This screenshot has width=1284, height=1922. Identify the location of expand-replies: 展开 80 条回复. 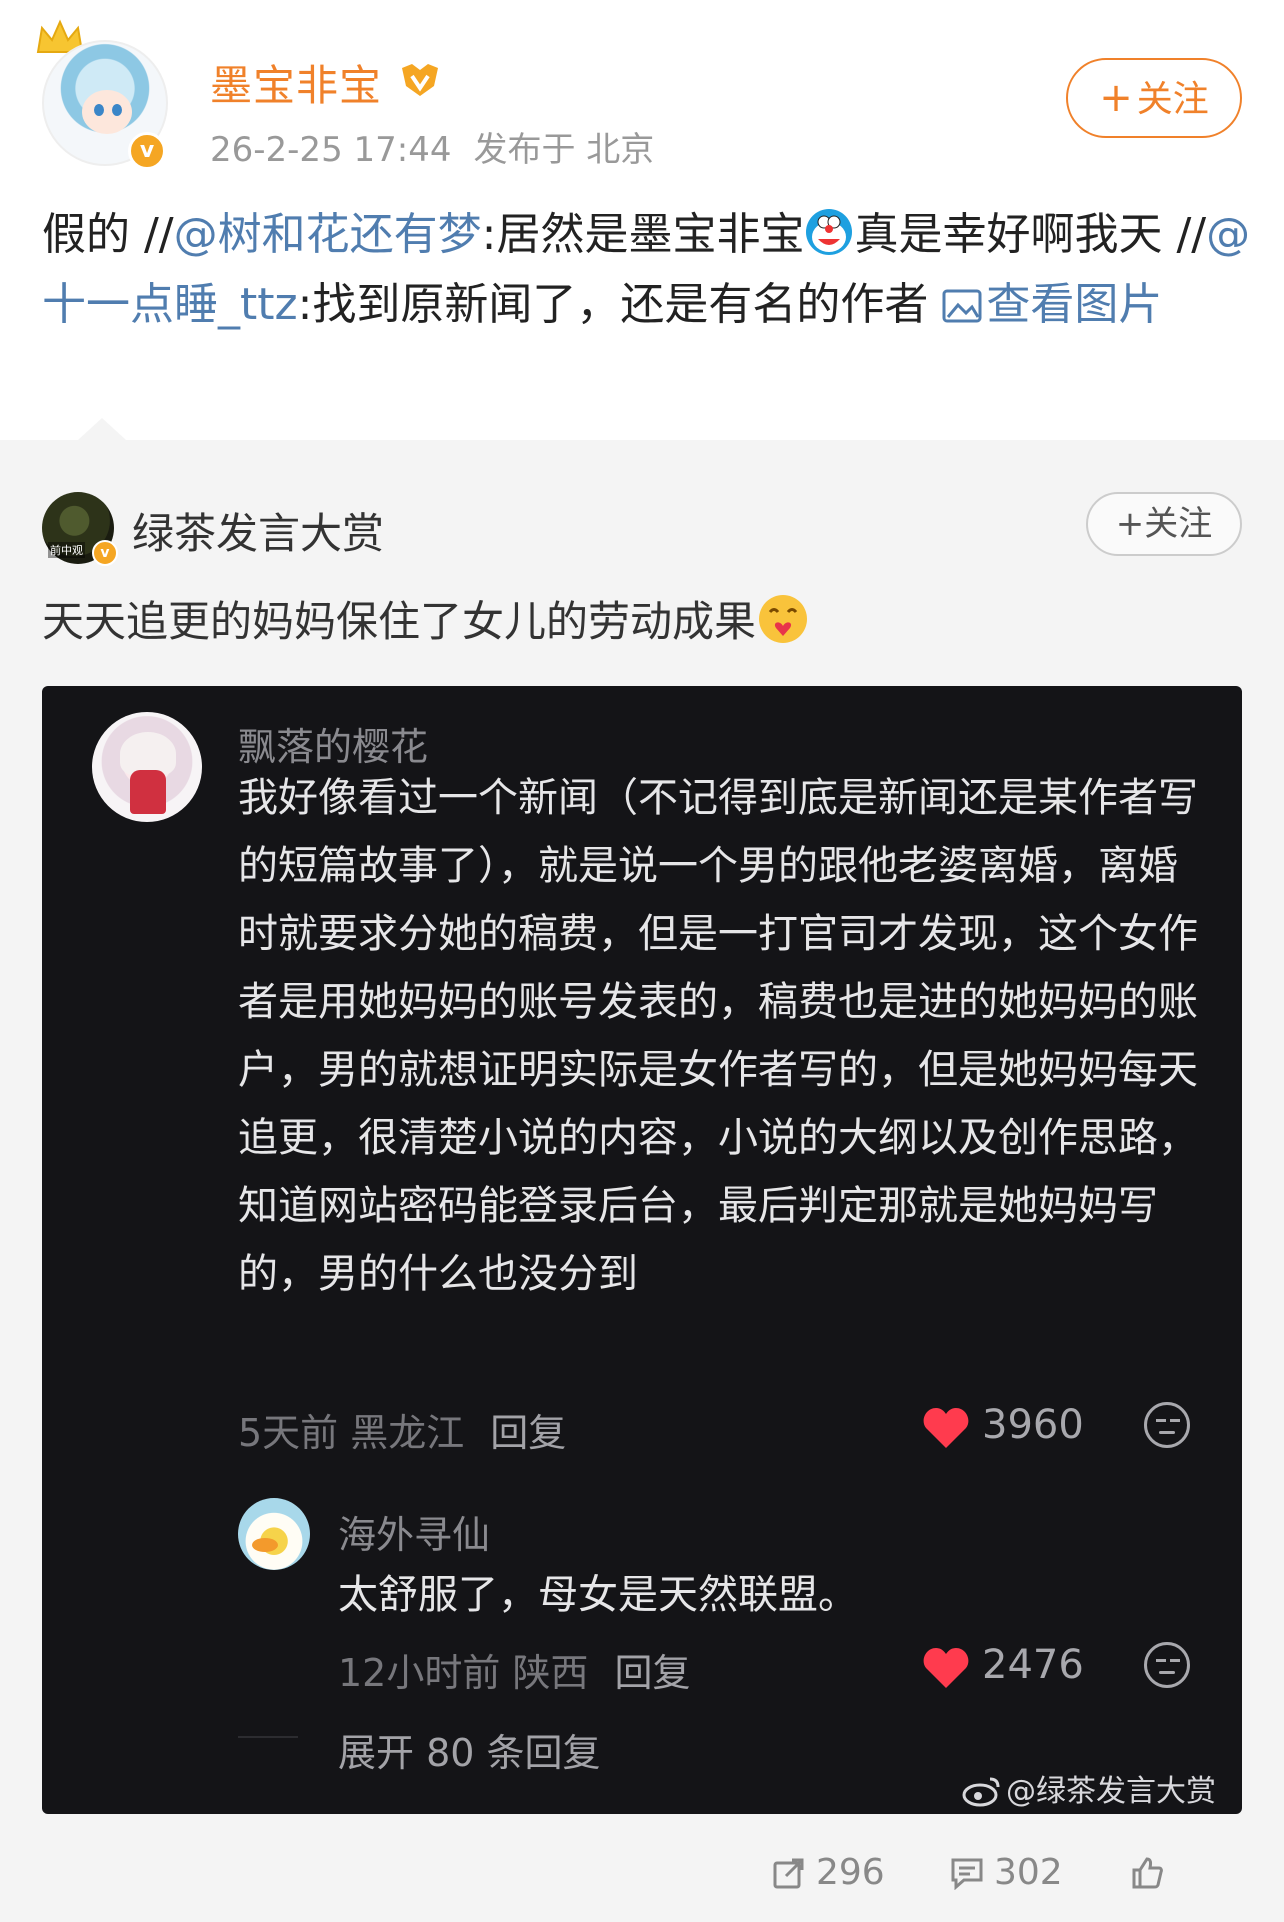
(469, 1753).